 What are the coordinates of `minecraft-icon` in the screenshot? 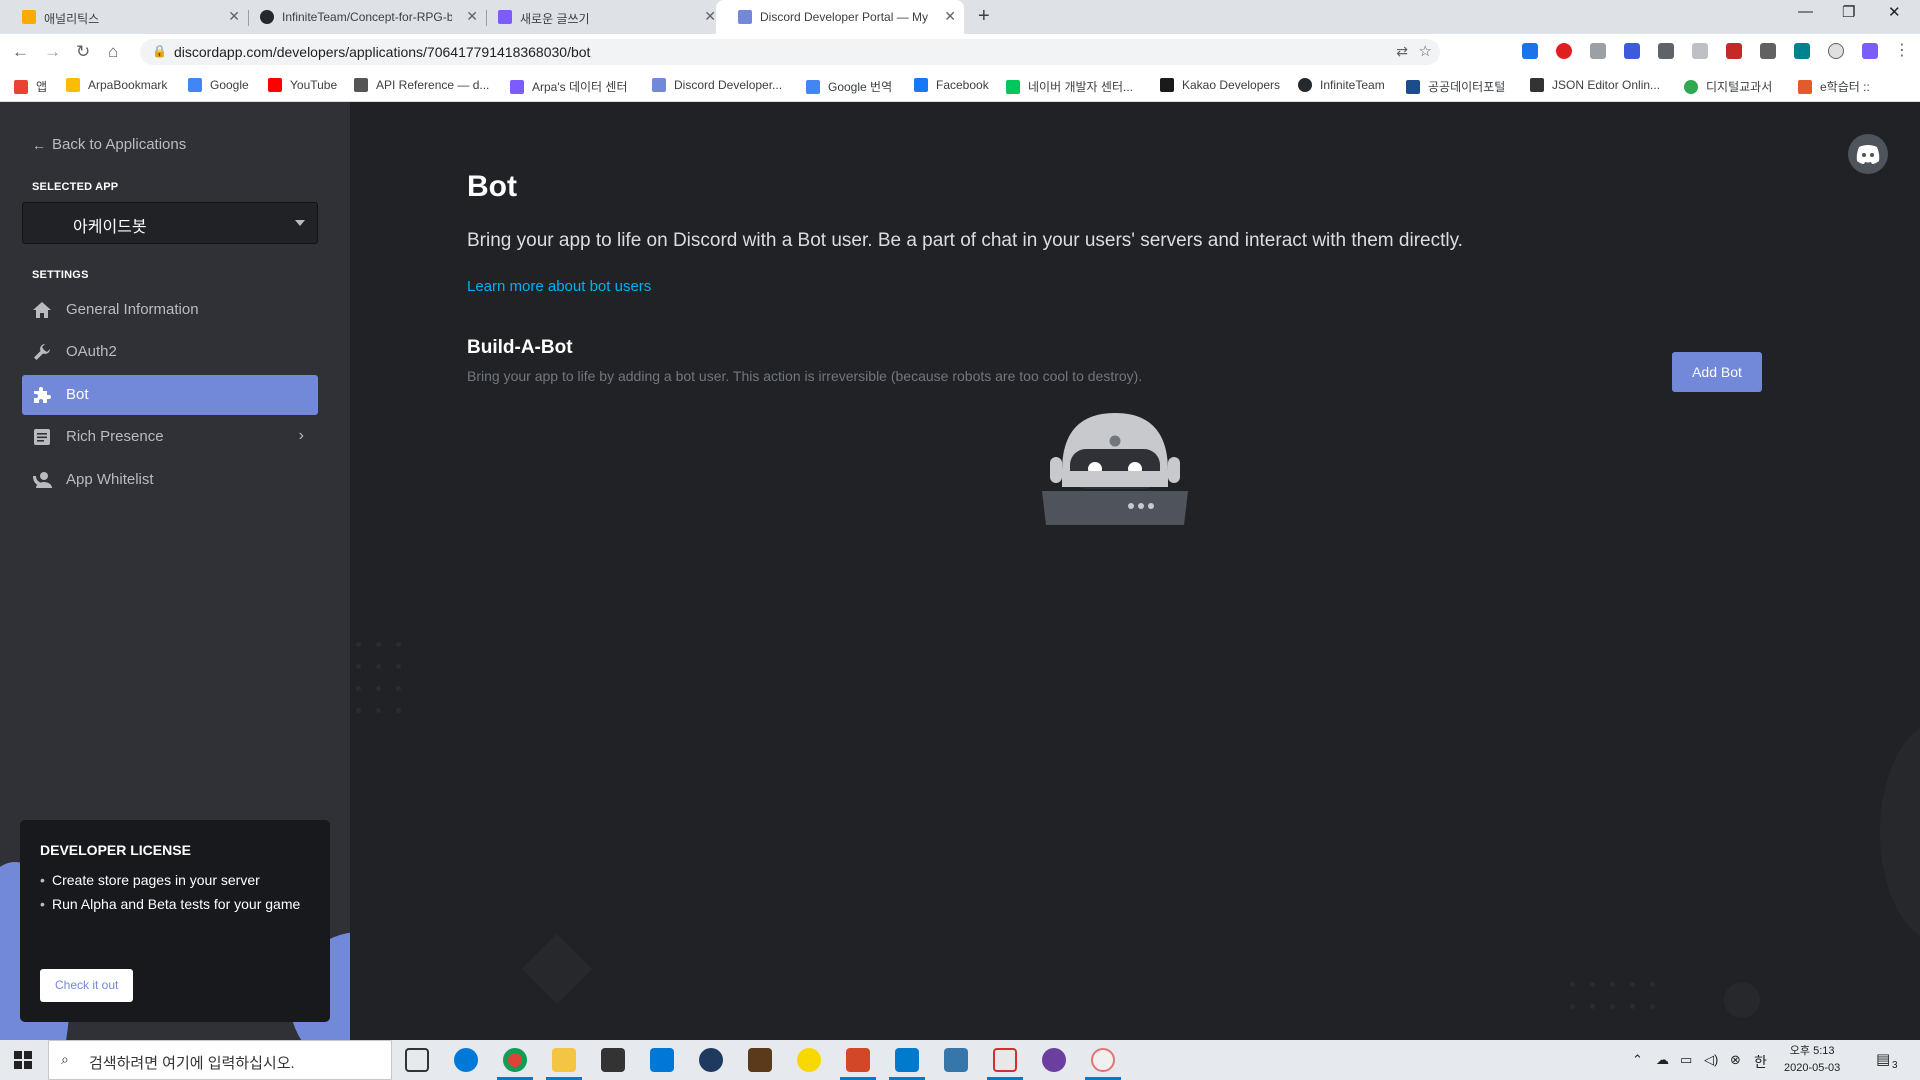 It's located at (760, 1060).